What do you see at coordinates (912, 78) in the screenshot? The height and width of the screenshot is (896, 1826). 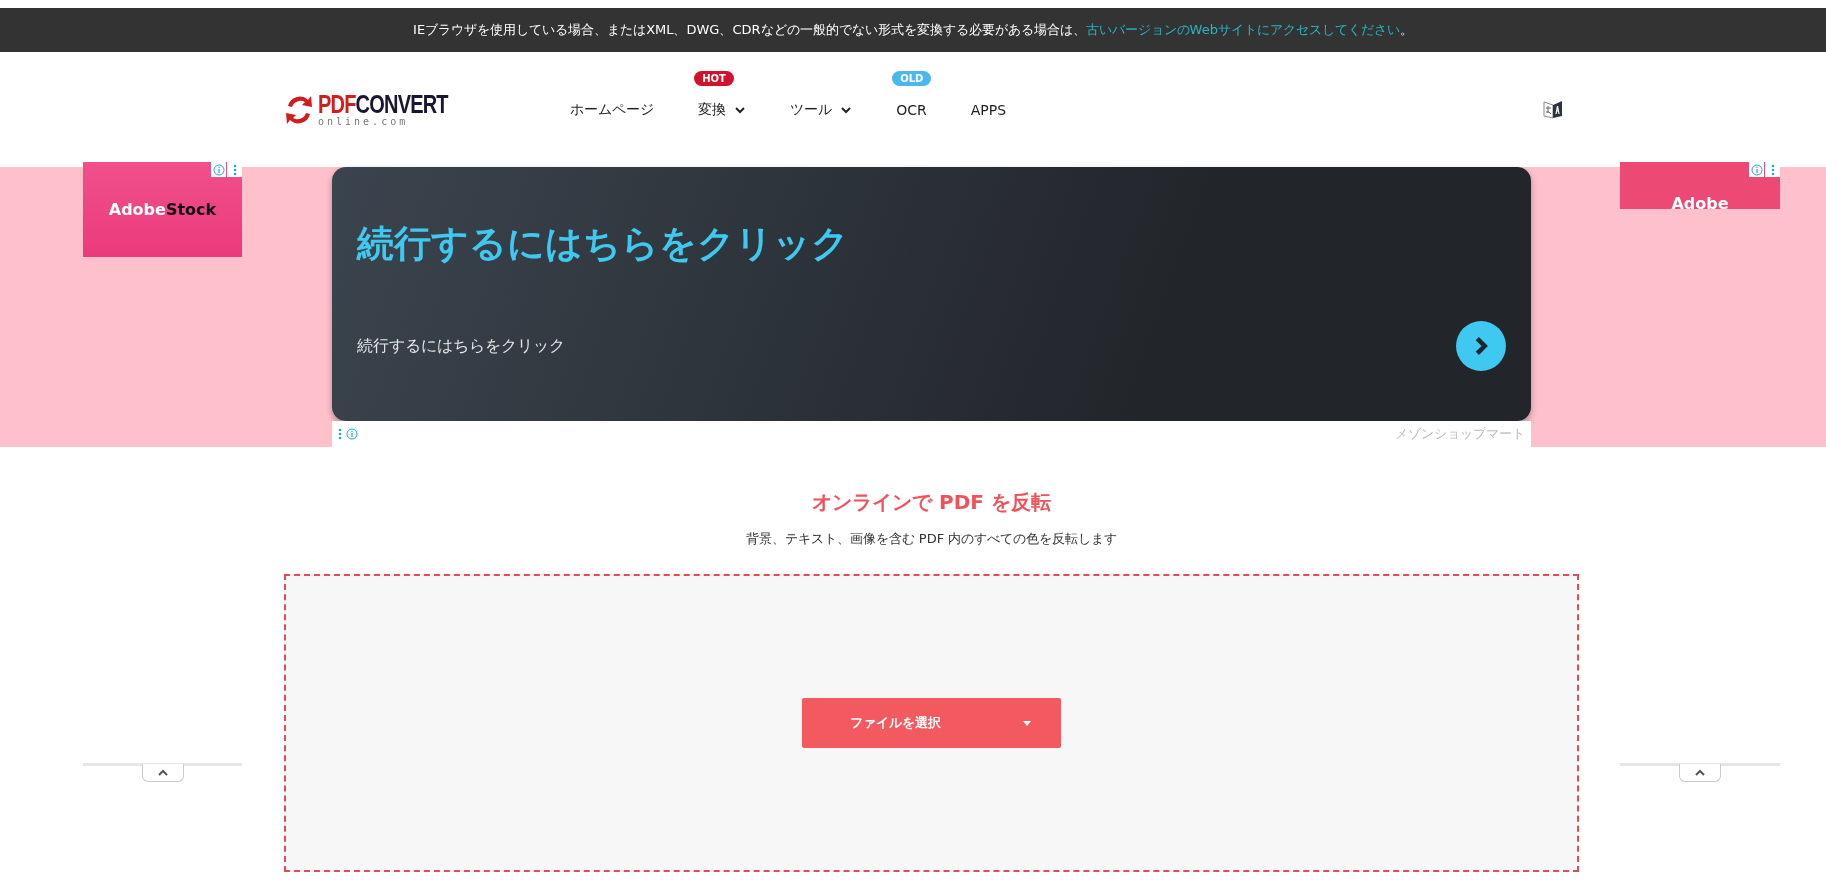 I see `nav-badge: OLD` at bounding box center [912, 78].